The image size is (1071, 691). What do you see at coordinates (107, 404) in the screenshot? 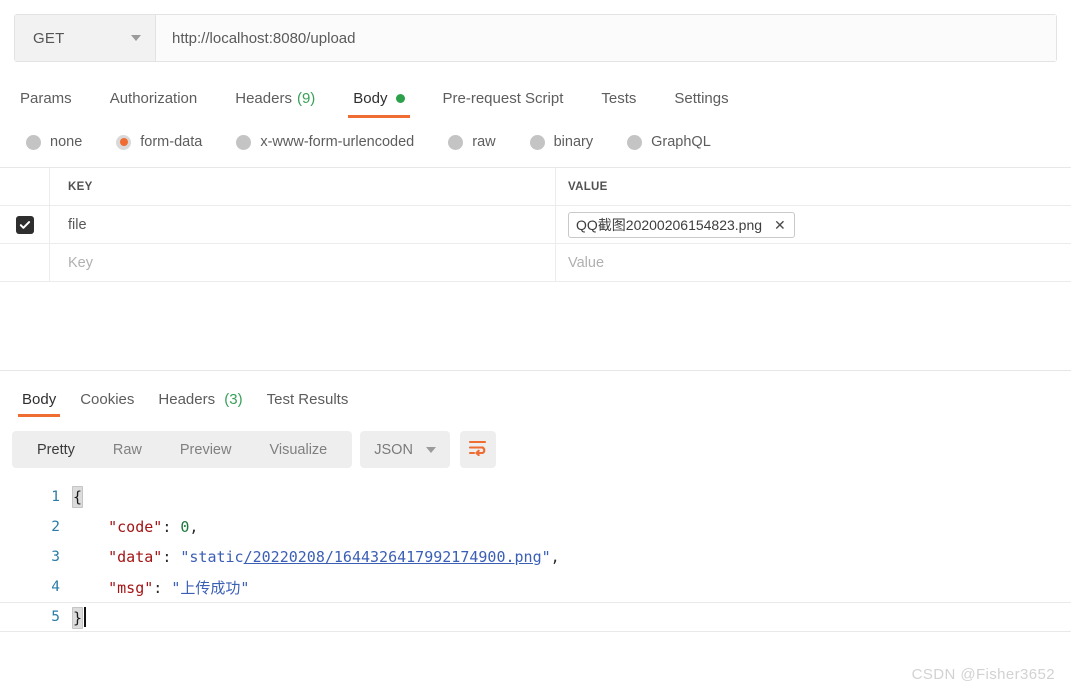
I see `response-tab-cookies: Cookies` at bounding box center [107, 404].